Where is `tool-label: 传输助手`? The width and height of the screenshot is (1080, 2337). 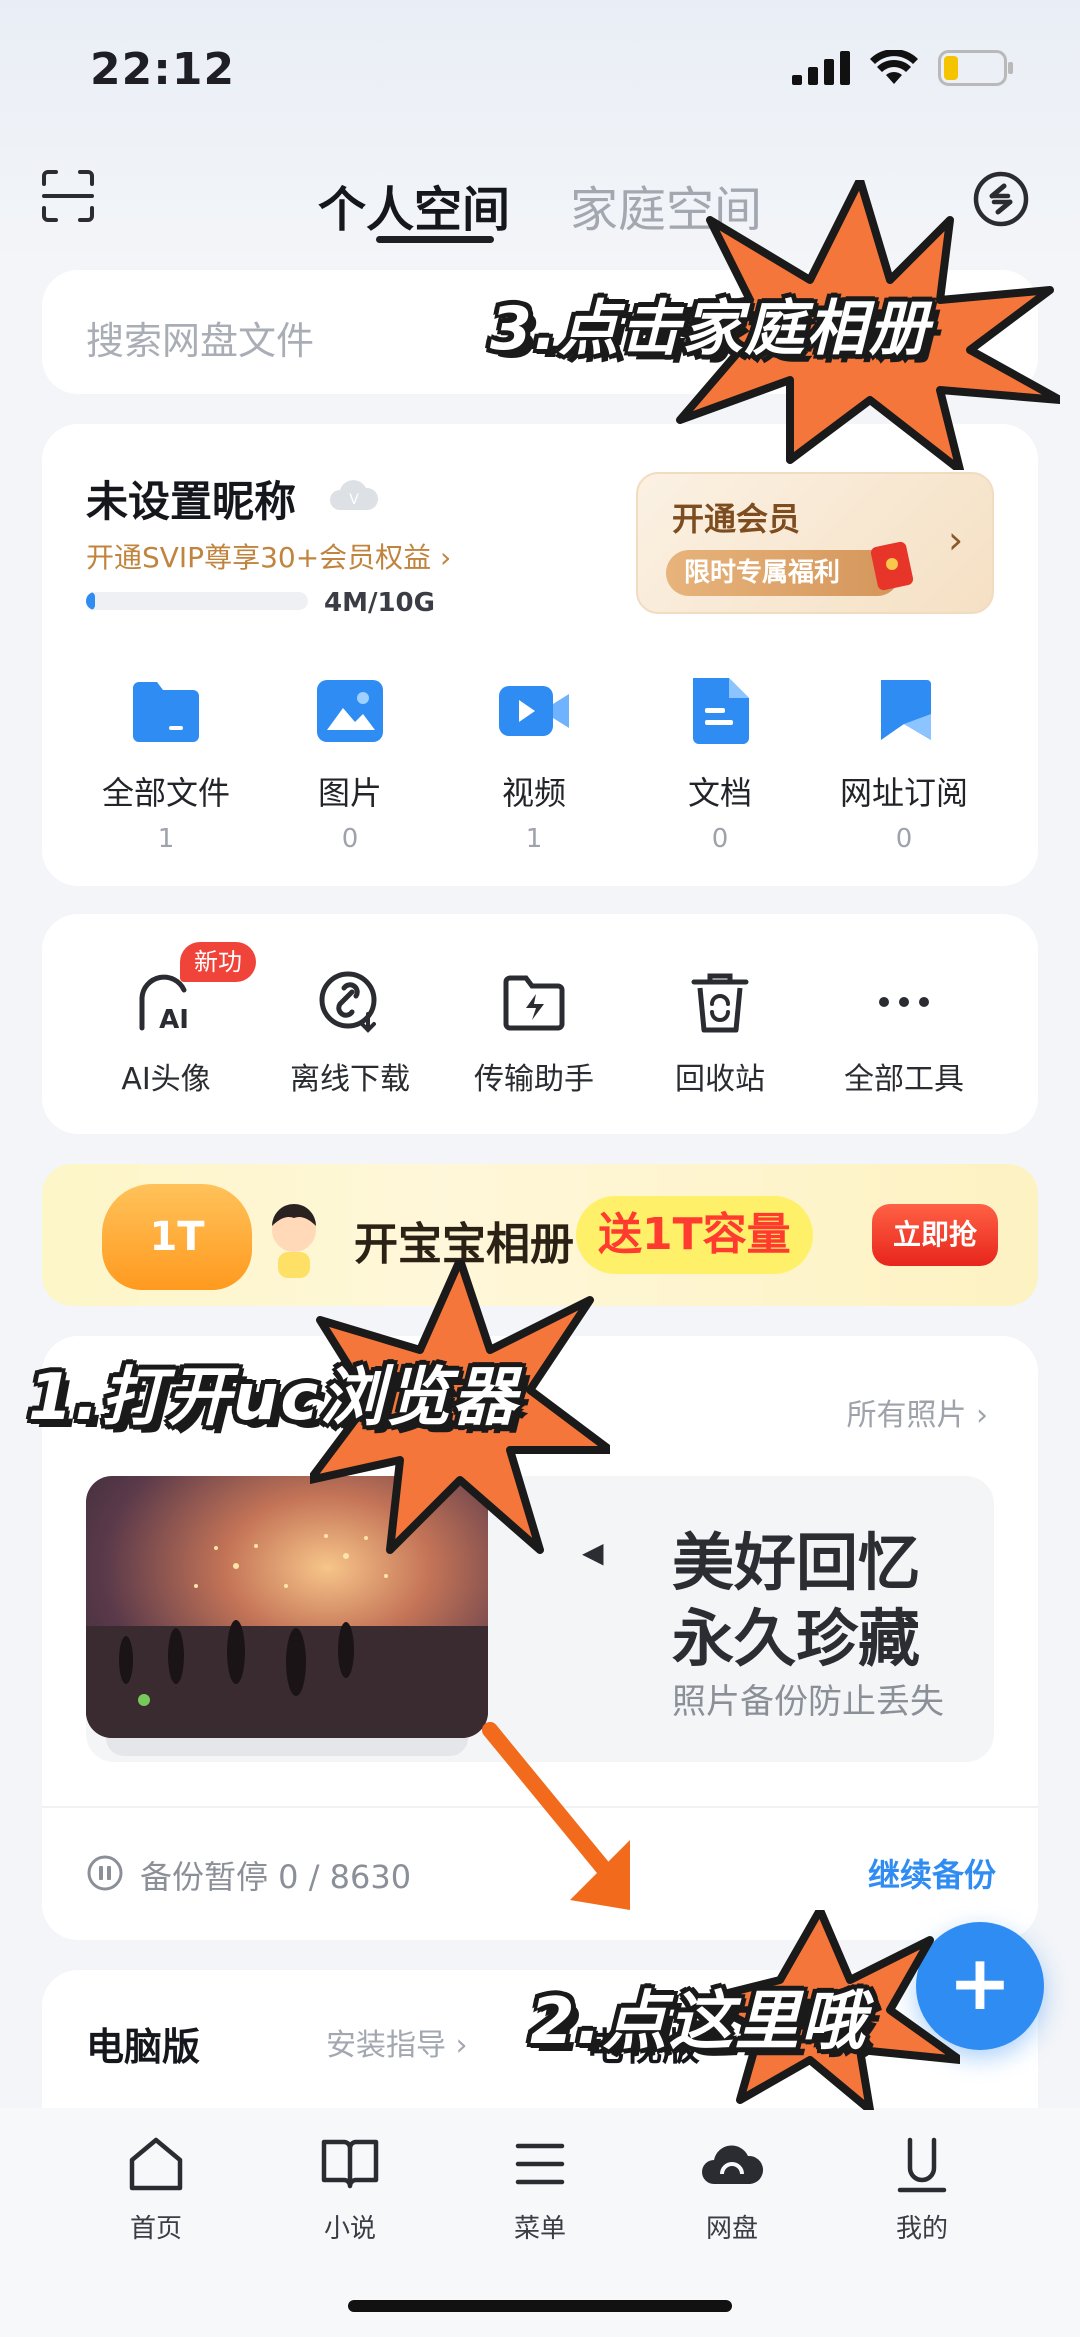
tool-label: 传输助手 is located at coordinates (534, 1079).